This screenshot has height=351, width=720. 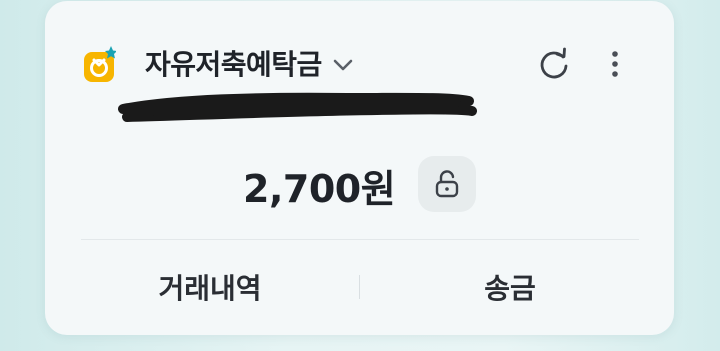 I want to click on redaction-scribble, so click(x=297, y=109).